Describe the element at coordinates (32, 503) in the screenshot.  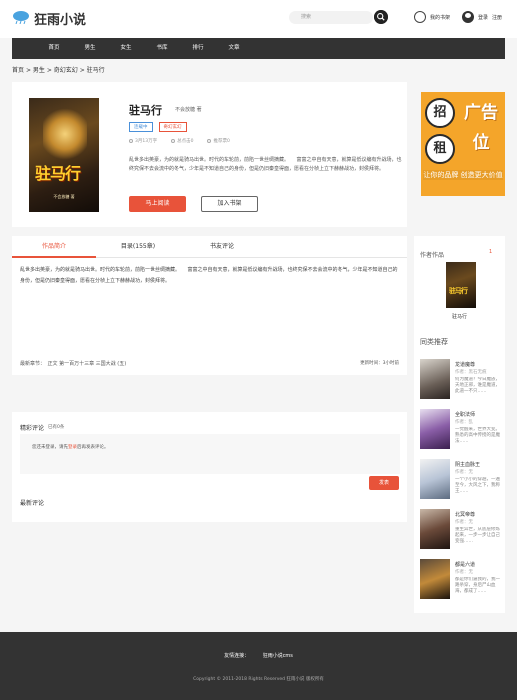
I see `latest-comments-title: 最新评论` at that location.